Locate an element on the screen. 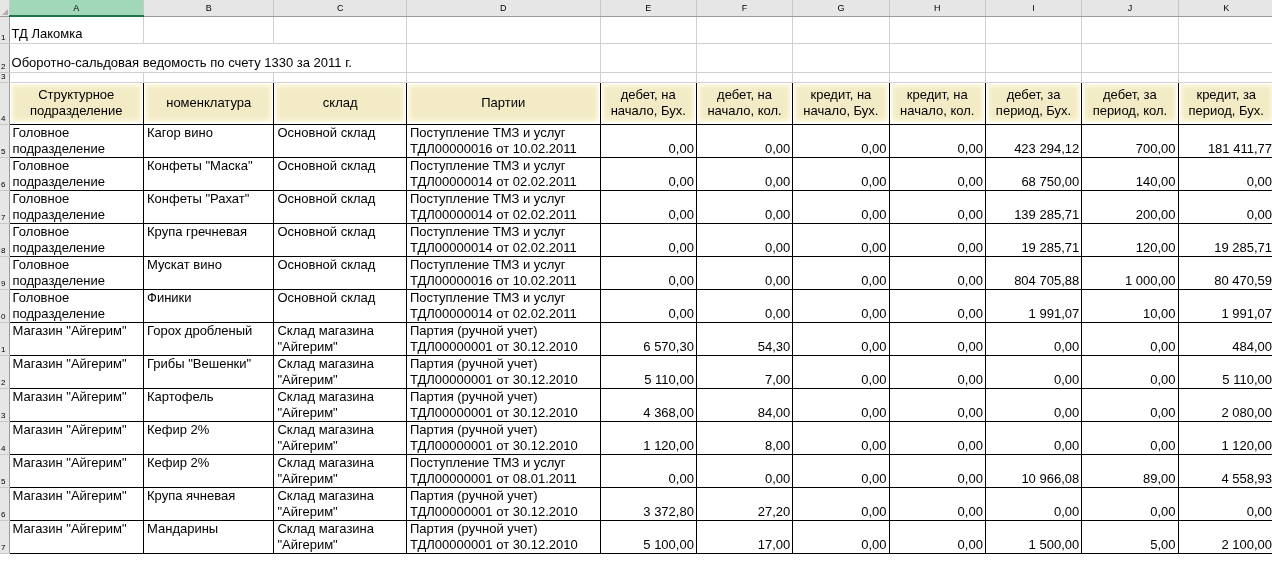 The height and width of the screenshot is (562, 1272). column-heading: Структурное подразделение is located at coordinates (76, 103).